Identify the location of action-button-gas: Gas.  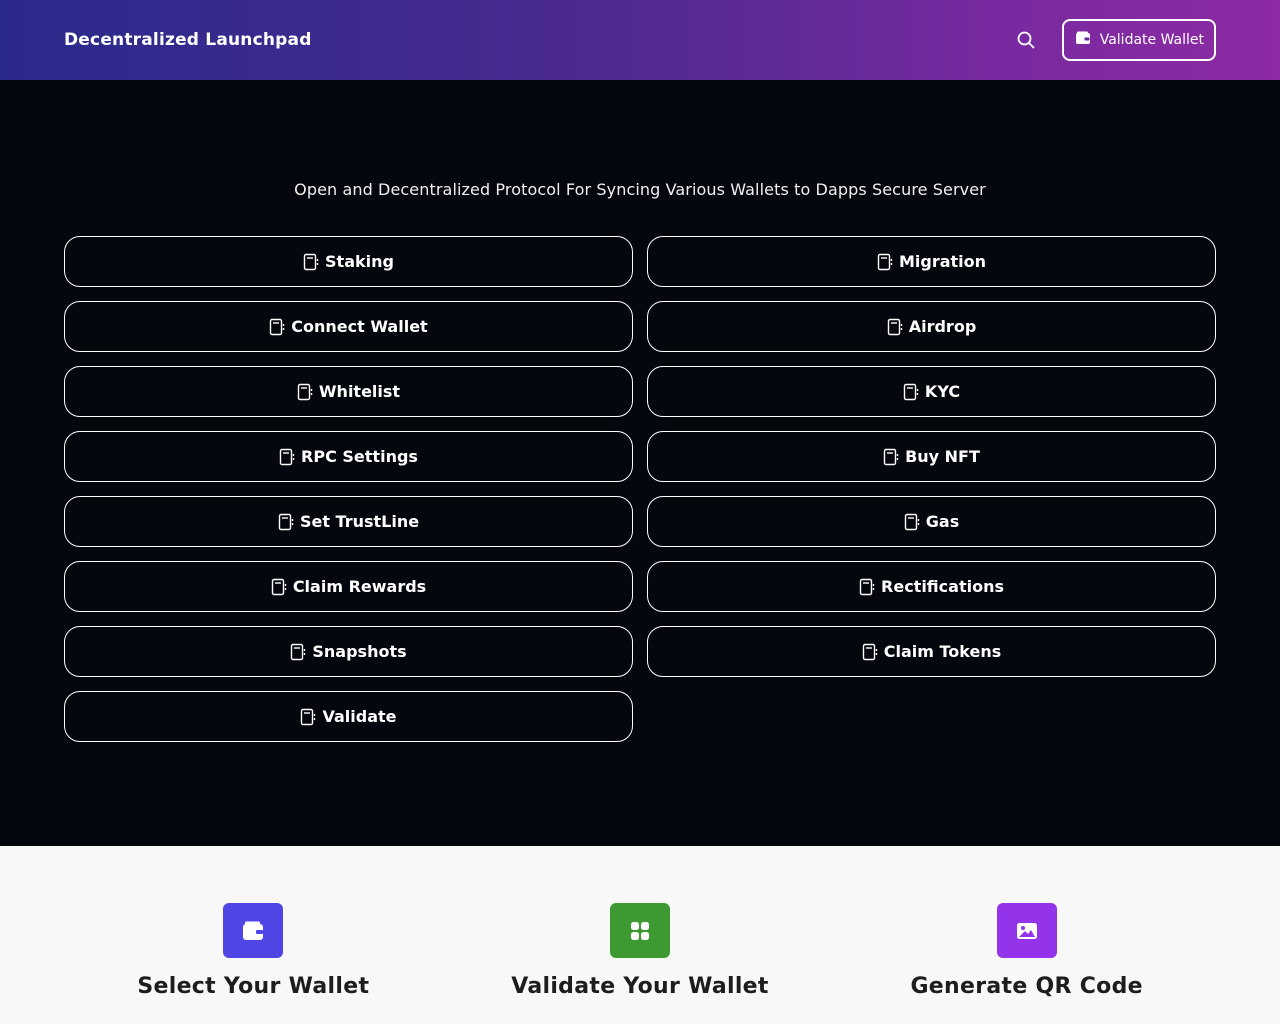
(931, 521).